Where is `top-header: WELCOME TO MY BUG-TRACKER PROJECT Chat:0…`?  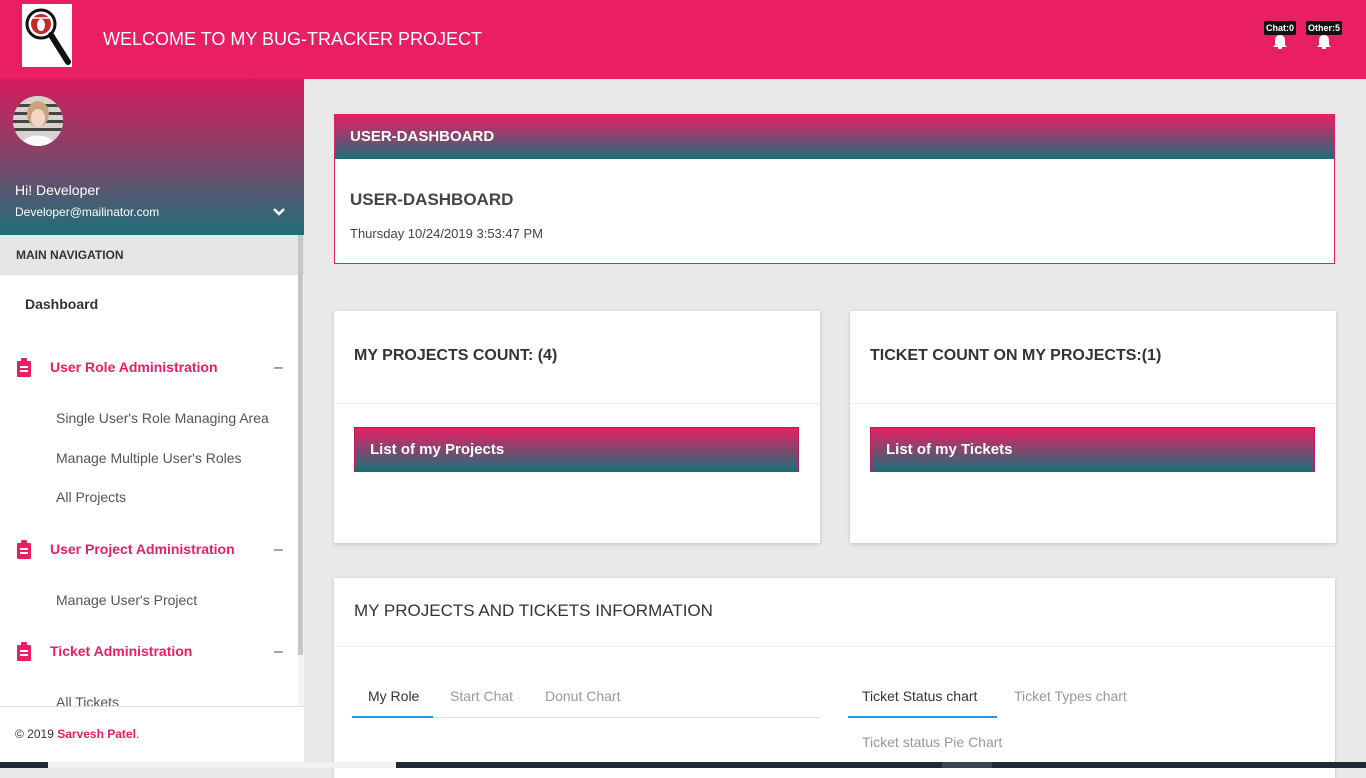
top-header: WELCOME TO MY BUG-TRACKER PROJECT Chat:0… is located at coordinates (683, 39).